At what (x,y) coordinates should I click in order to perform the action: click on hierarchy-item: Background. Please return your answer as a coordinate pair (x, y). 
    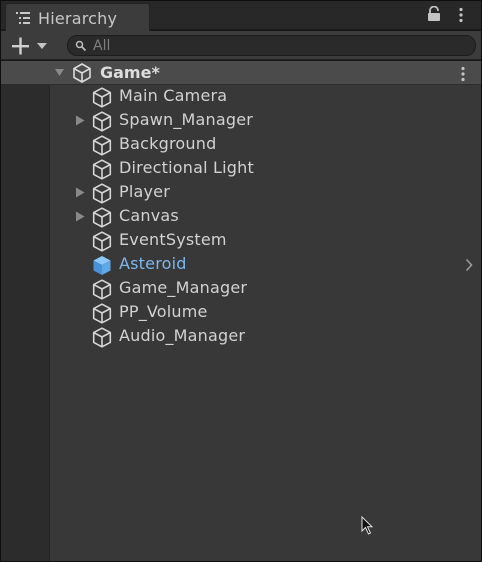
    Looking at the image, I should click on (266, 145).